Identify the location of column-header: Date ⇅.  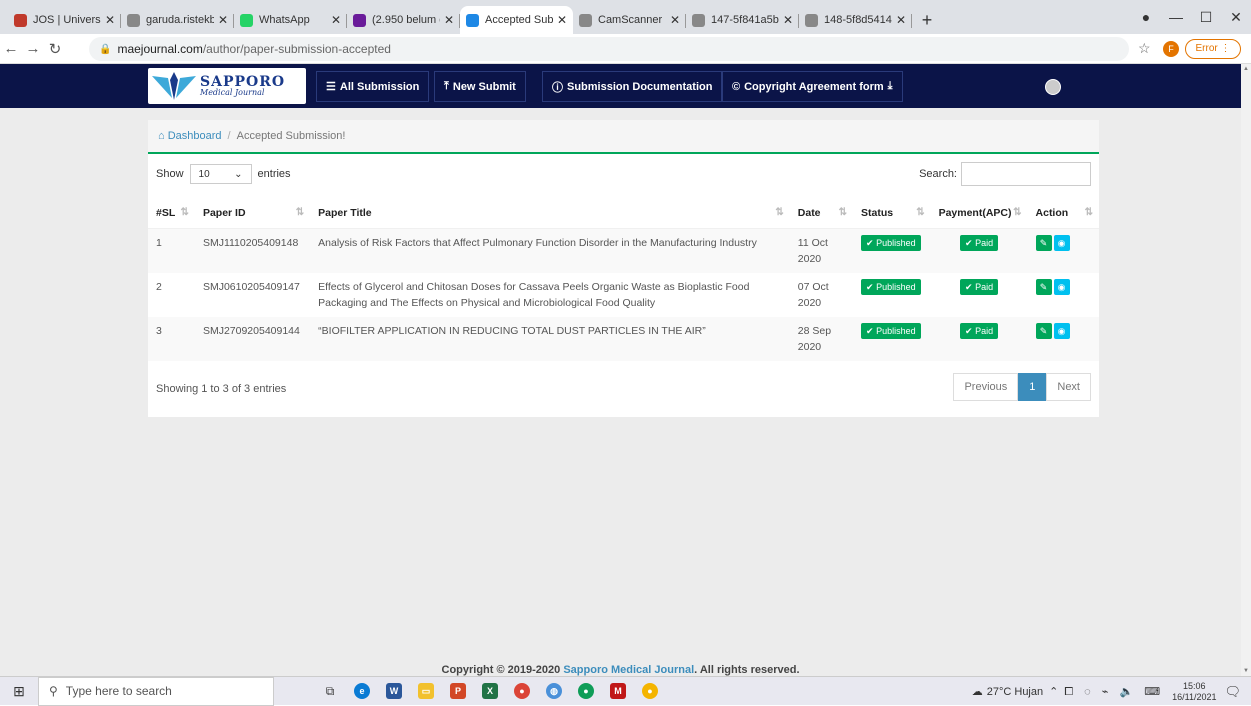
(821, 213).